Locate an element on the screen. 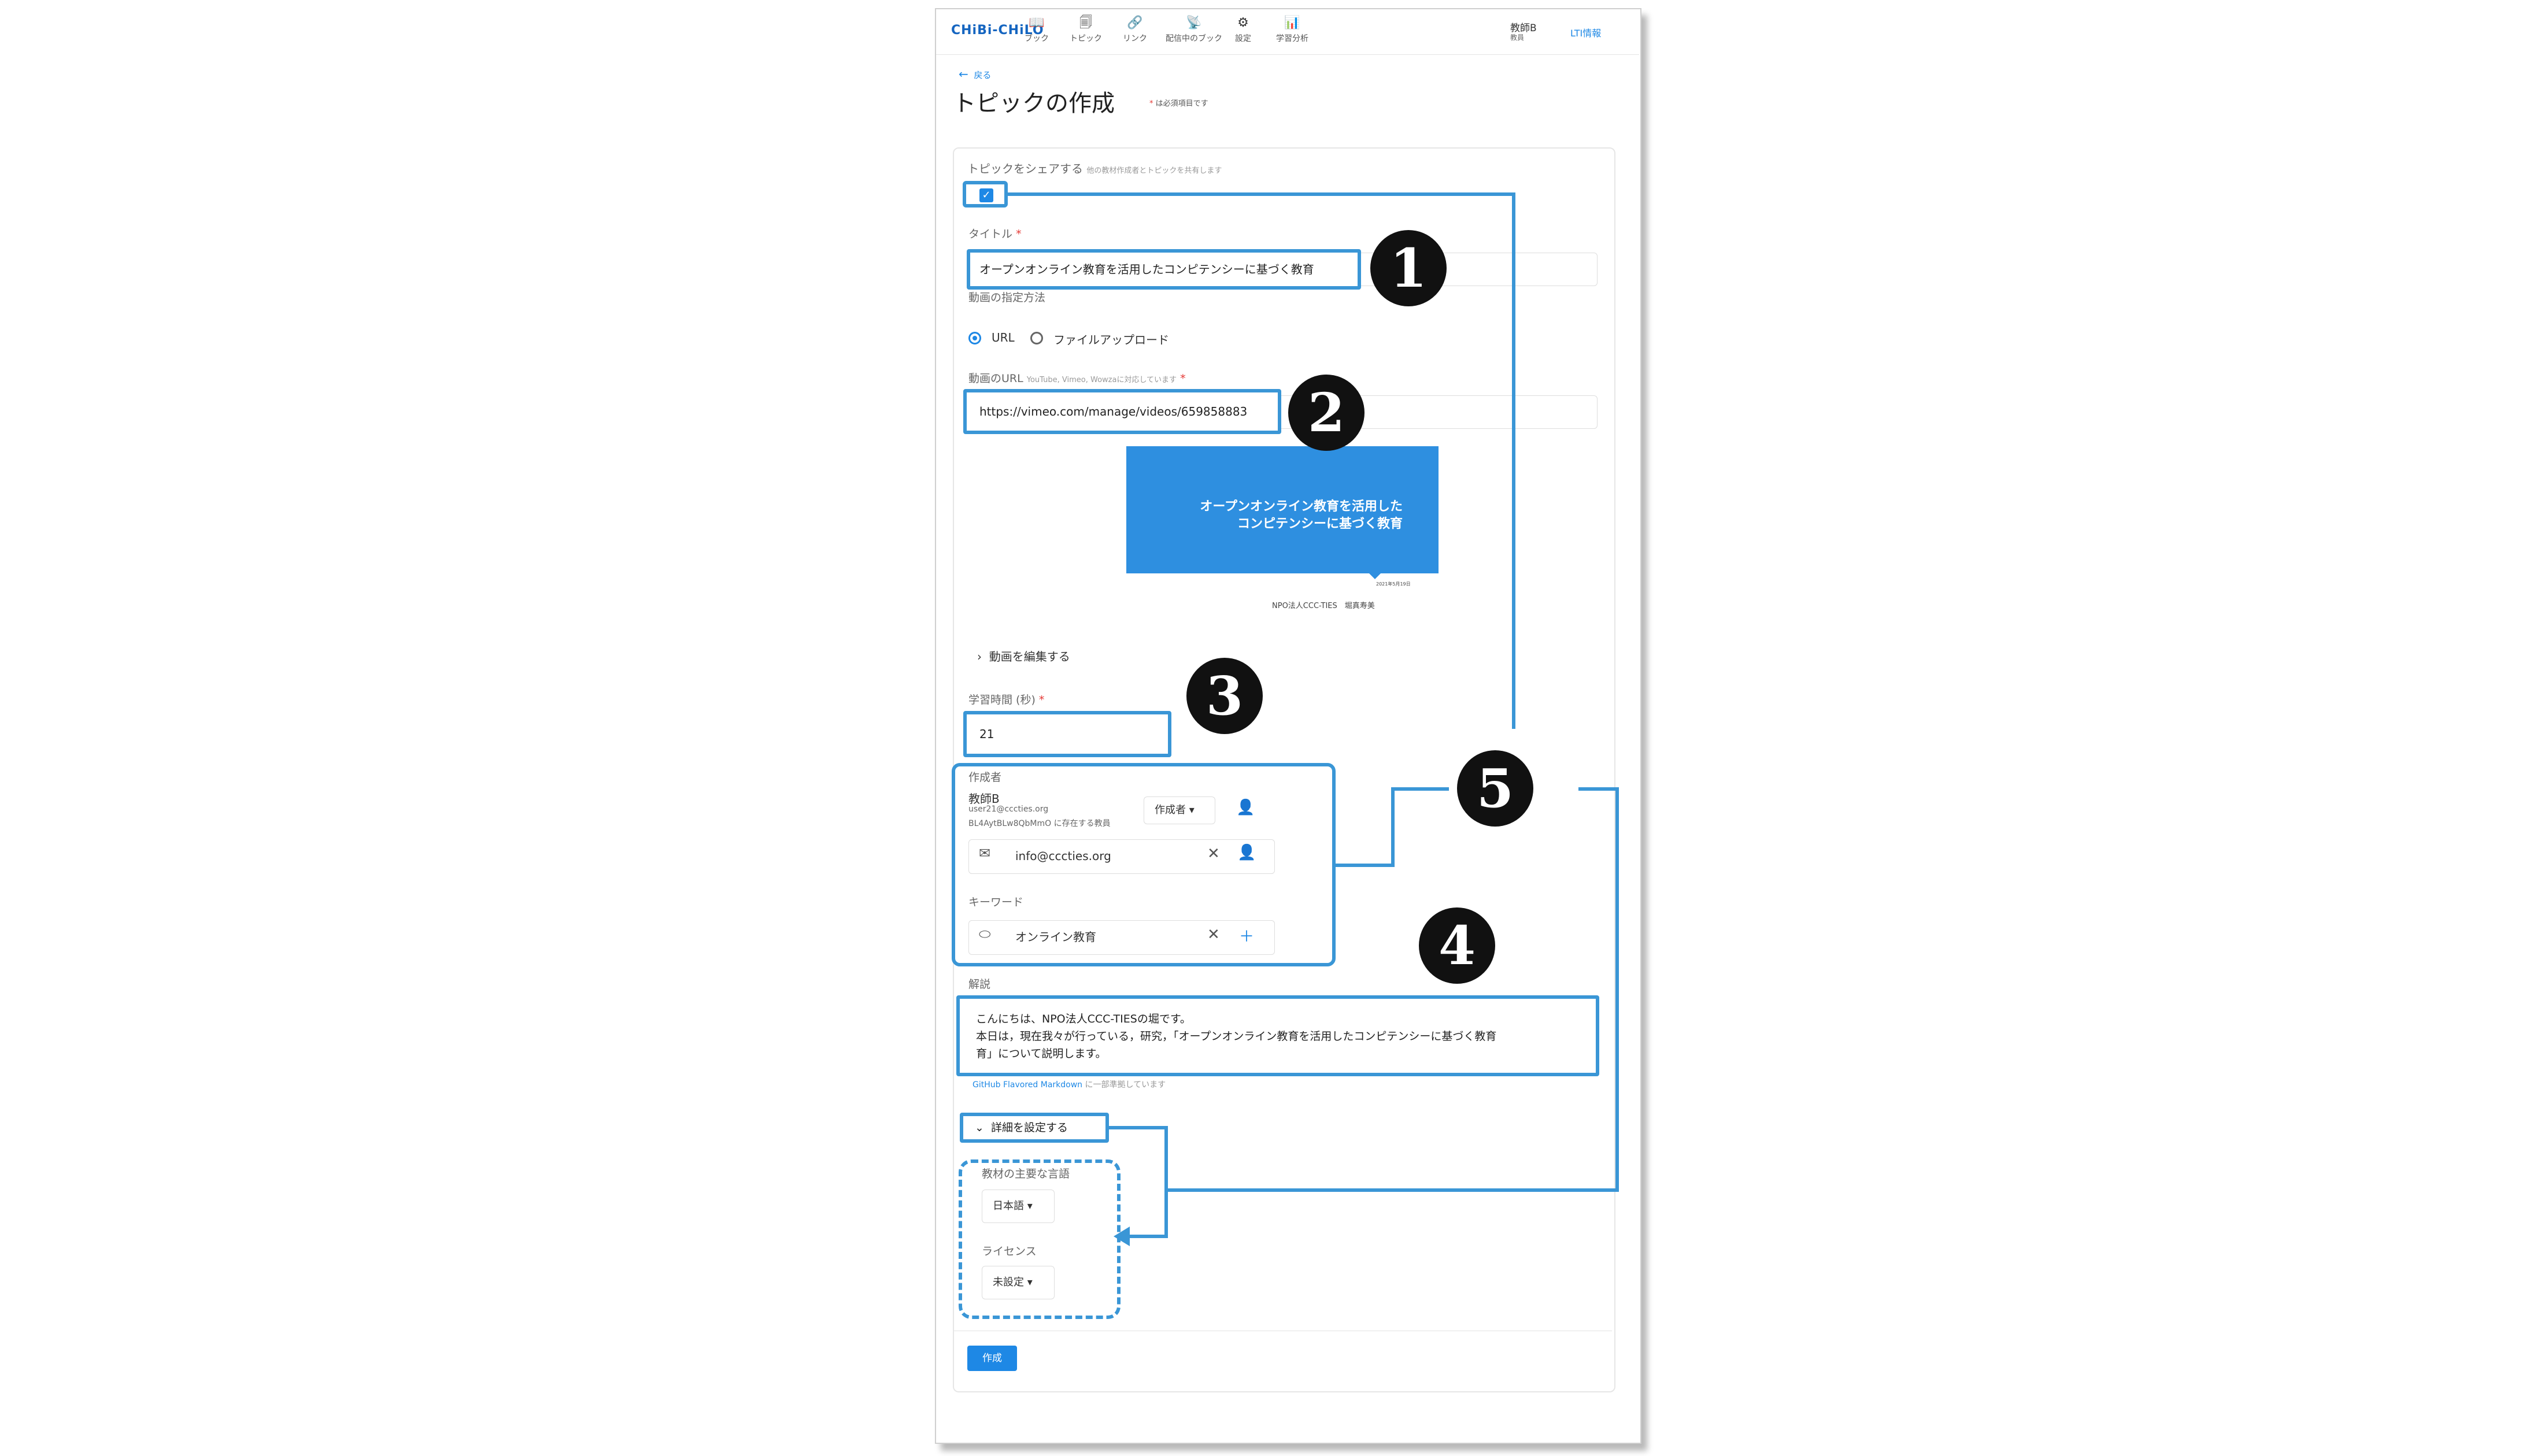 The height and width of the screenshot is (1456, 2544). nav-link-label: リンク is located at coordinates (1135, 39).